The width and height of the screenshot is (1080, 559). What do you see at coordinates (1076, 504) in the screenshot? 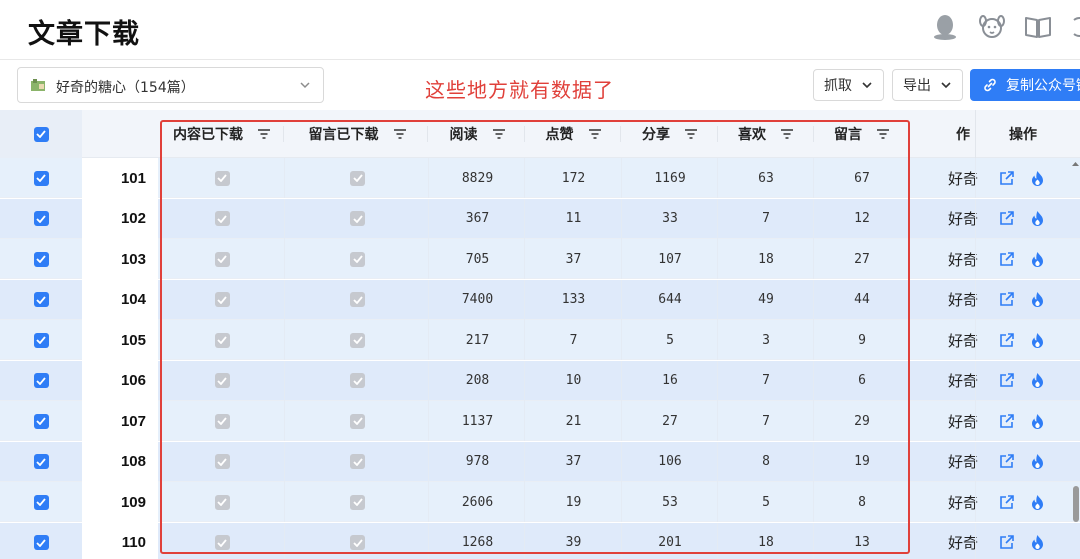
I see `scrollbar-thumb` at bounding box center [1076, 504].